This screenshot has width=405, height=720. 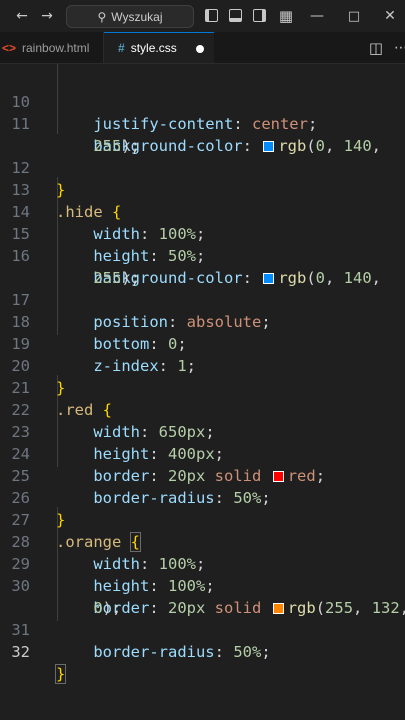 I want to click on code-line: 20 }, so click(x=202, y=365).